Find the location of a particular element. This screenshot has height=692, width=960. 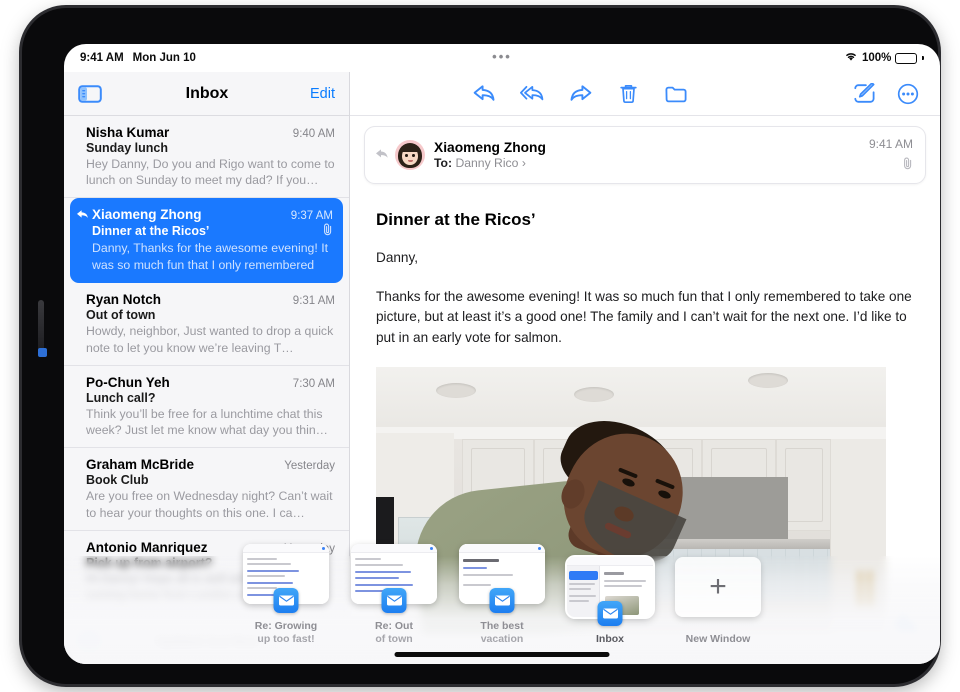

message-sender: Po-Chun Yeh is located at coordinates (128, 382).